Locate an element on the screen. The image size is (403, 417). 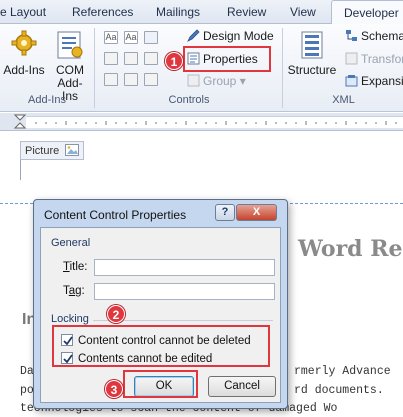
picture-icon is located at coordinates (72, 150).